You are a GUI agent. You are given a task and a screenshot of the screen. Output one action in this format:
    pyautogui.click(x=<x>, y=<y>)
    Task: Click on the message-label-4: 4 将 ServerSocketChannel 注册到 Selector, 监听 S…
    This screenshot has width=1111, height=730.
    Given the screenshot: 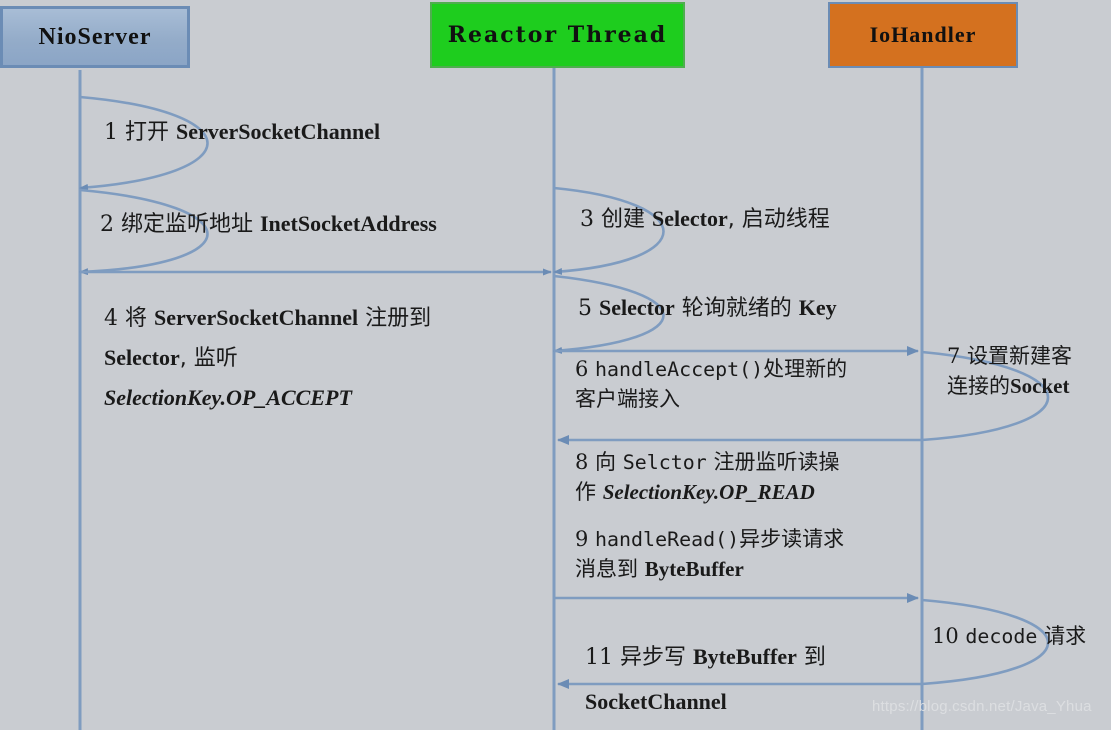 What is the action you would take?
    pyautogui.click(x=268, y=358)
    